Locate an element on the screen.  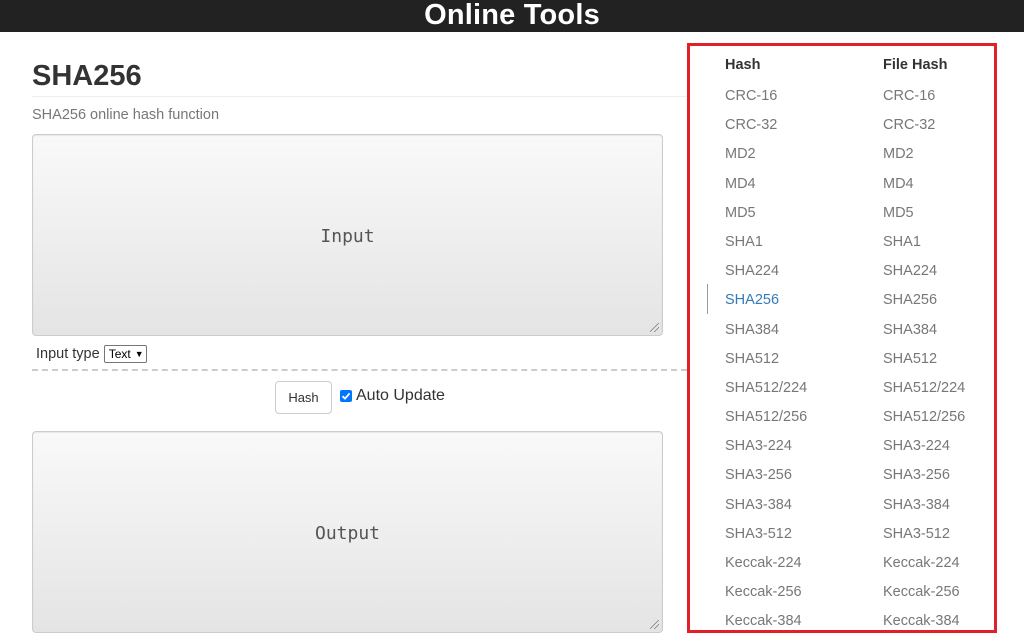
file-hash-link-keccak-256: Keccak-256 is located at coordinates (924, 597).